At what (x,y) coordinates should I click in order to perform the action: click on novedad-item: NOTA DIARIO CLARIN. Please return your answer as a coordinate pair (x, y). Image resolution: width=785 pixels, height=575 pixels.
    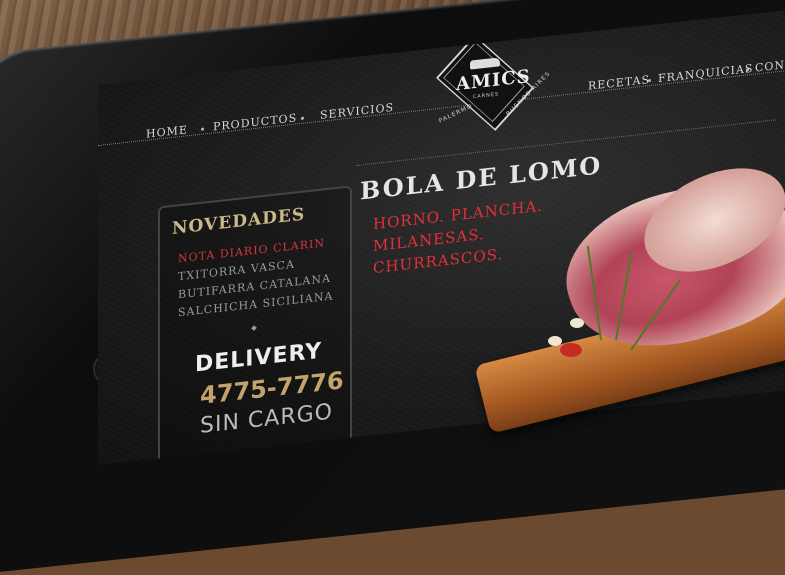
    Looking at the image, I should click on (251, 250).